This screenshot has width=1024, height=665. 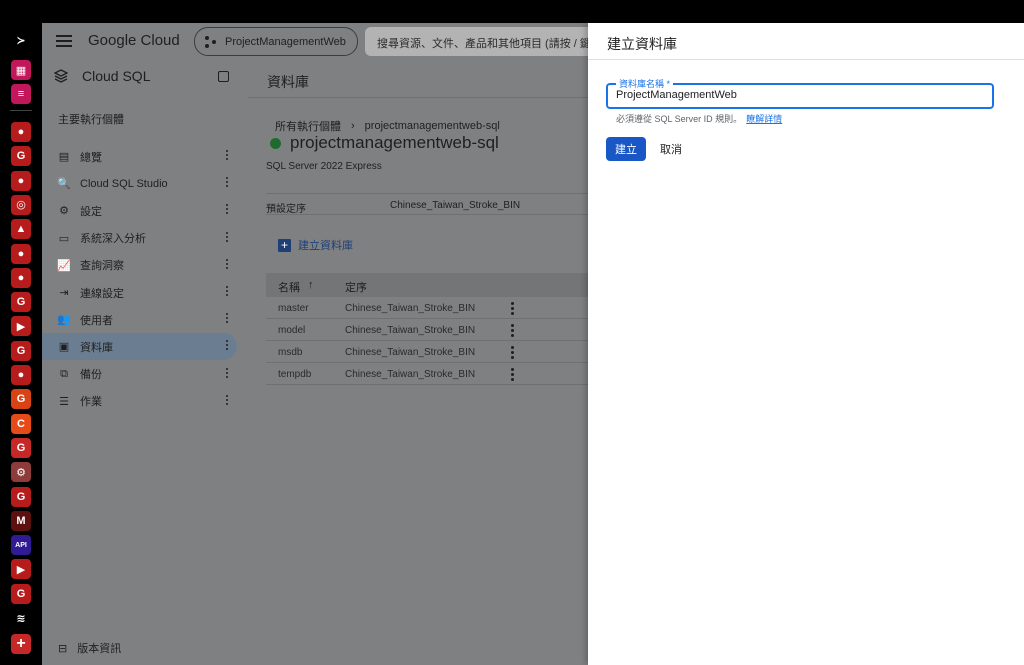 What do you see at coordinates (91, 402) in the screenshot?
I see `sidebar-item-label: 作業` at bounding box center [91, 402].